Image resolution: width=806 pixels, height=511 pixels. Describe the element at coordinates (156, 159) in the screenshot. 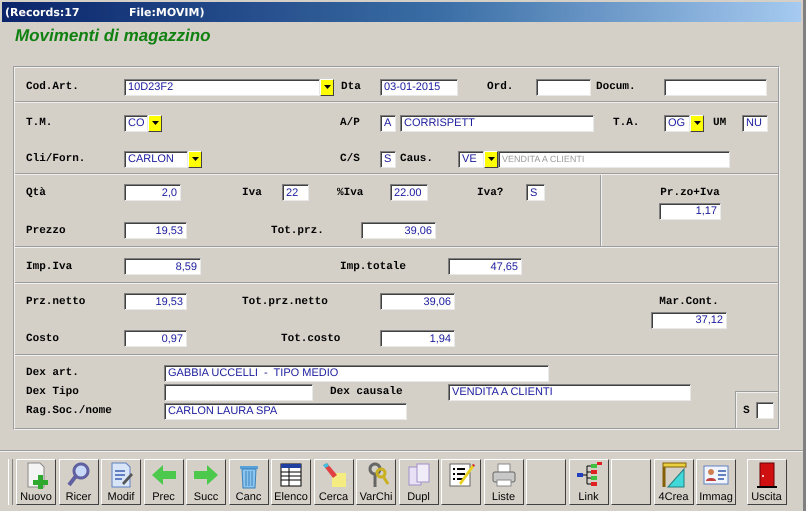

I see `text-field: CARLON` at that location.